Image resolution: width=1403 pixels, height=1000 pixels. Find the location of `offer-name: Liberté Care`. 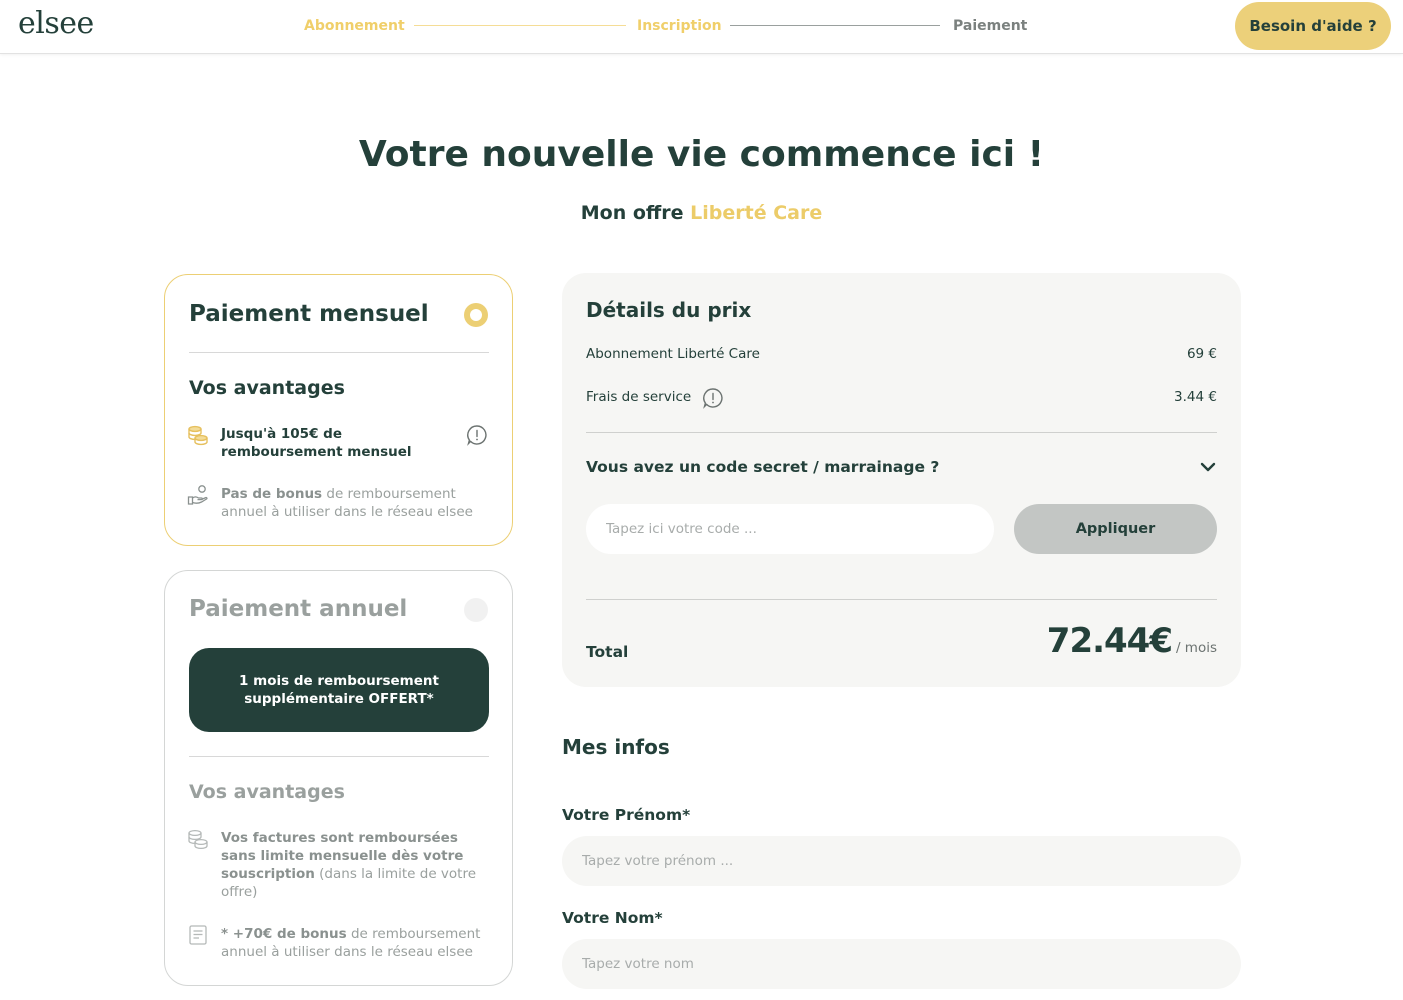

offer-name: Liberté Care is located at coordinates (756, 213).